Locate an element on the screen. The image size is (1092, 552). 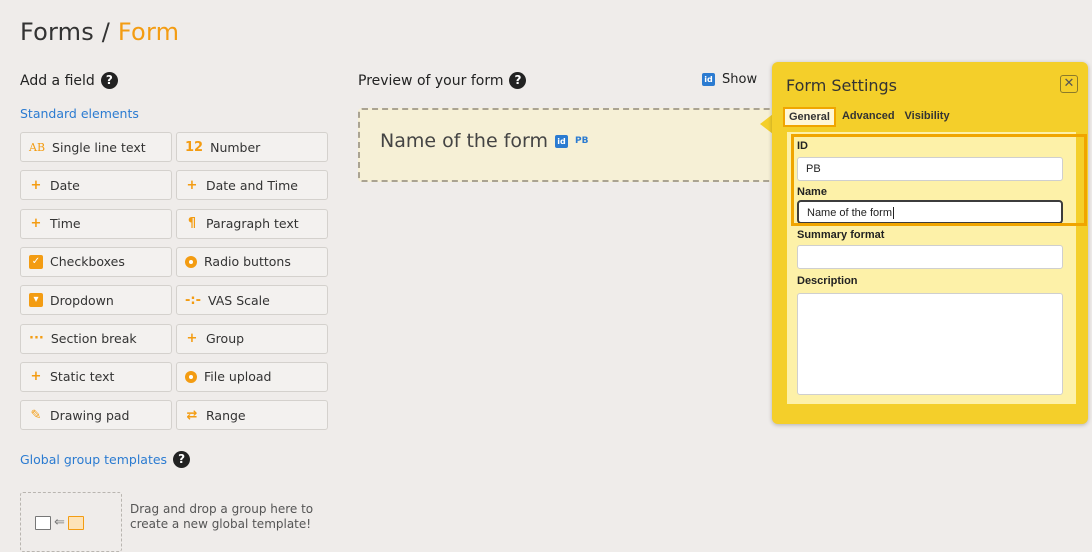
global-templates-heading: Global group templates ? is located at coordinates (105, 459).